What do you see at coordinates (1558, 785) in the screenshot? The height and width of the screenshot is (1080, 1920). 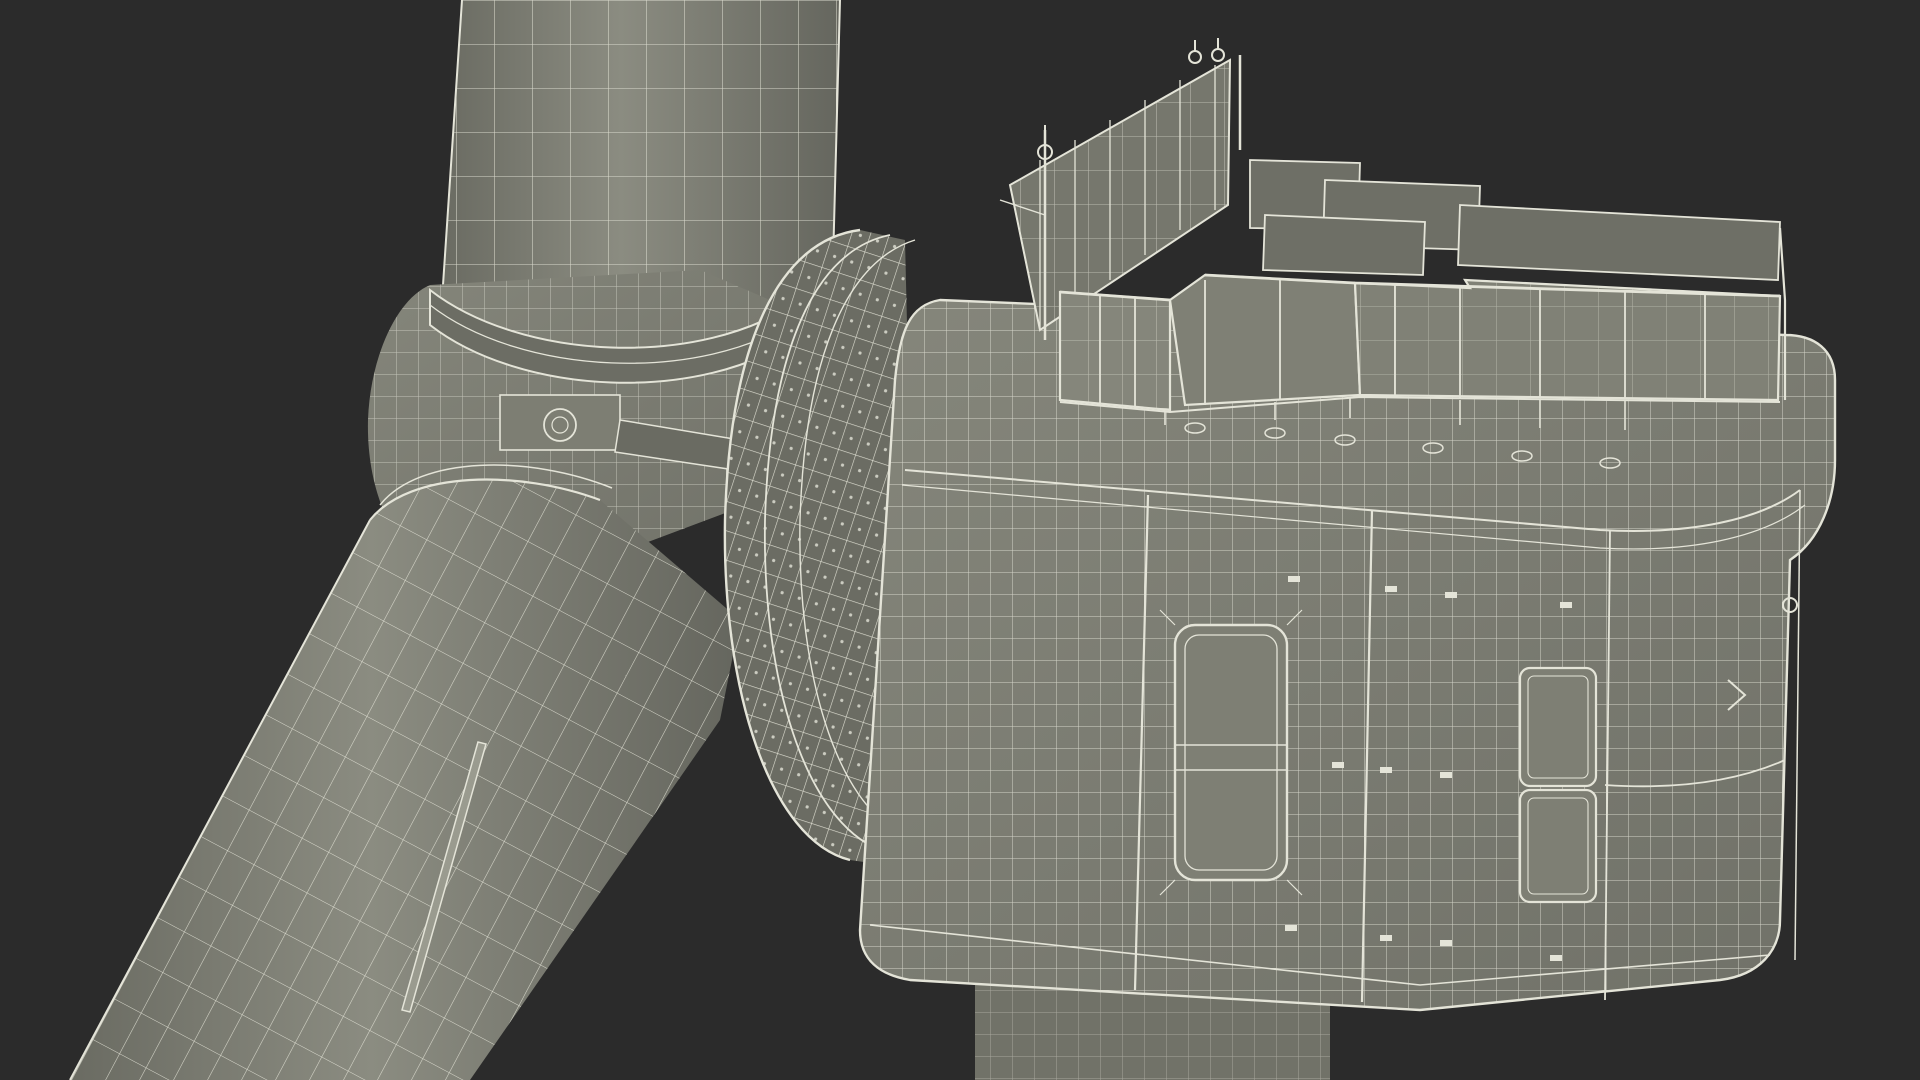 I see `side-access-door` at bounding box center [1558, 785].